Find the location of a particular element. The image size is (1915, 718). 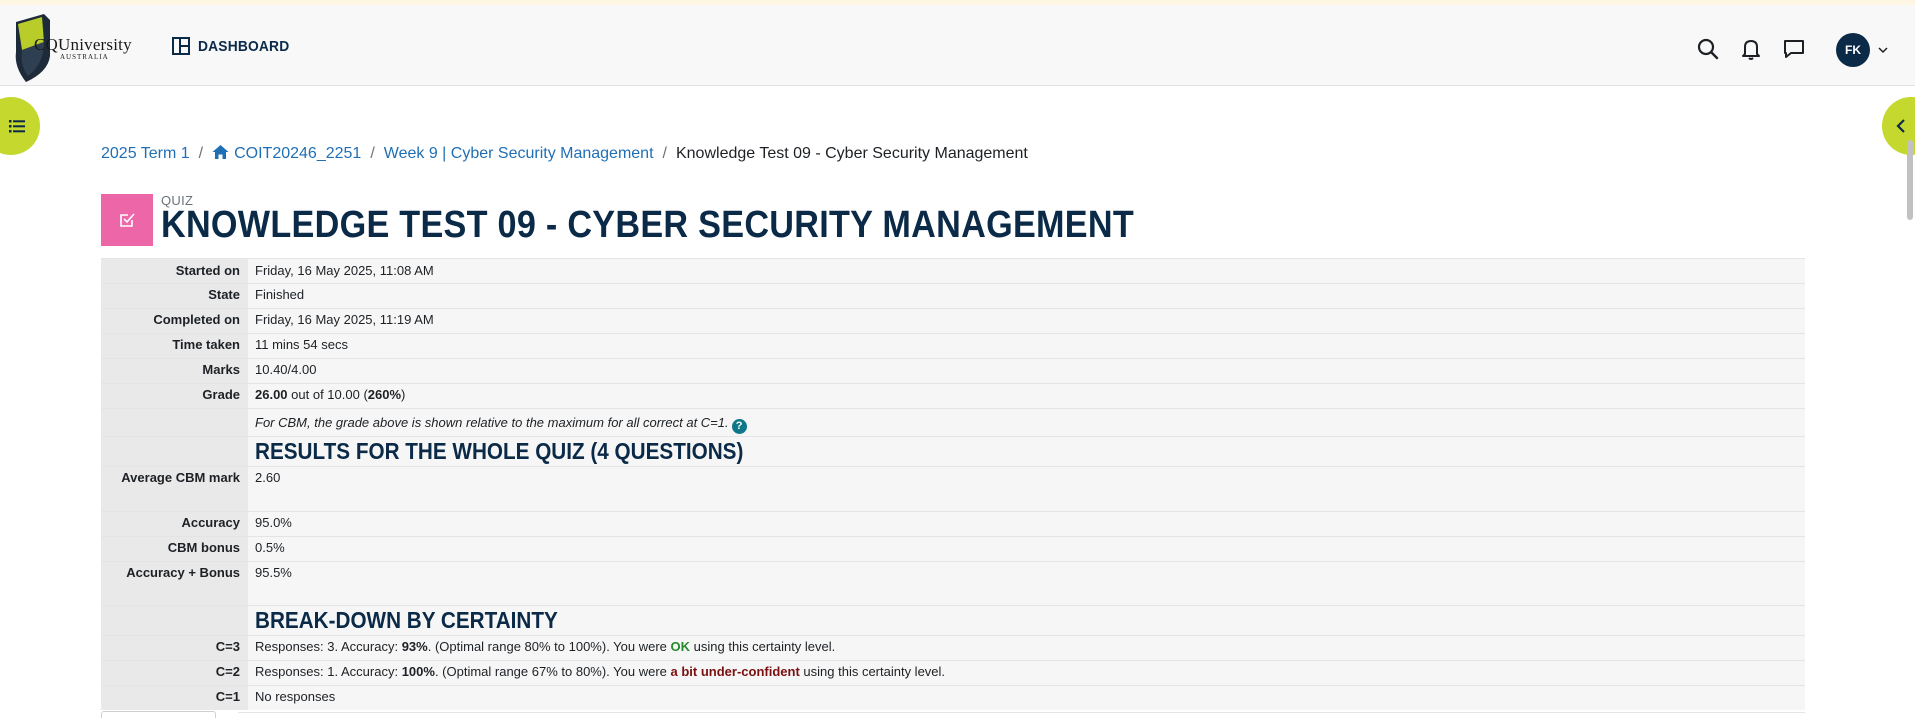

summary-row-marks: Marks 10.40/4.00 is located at coordinates (953, 371).